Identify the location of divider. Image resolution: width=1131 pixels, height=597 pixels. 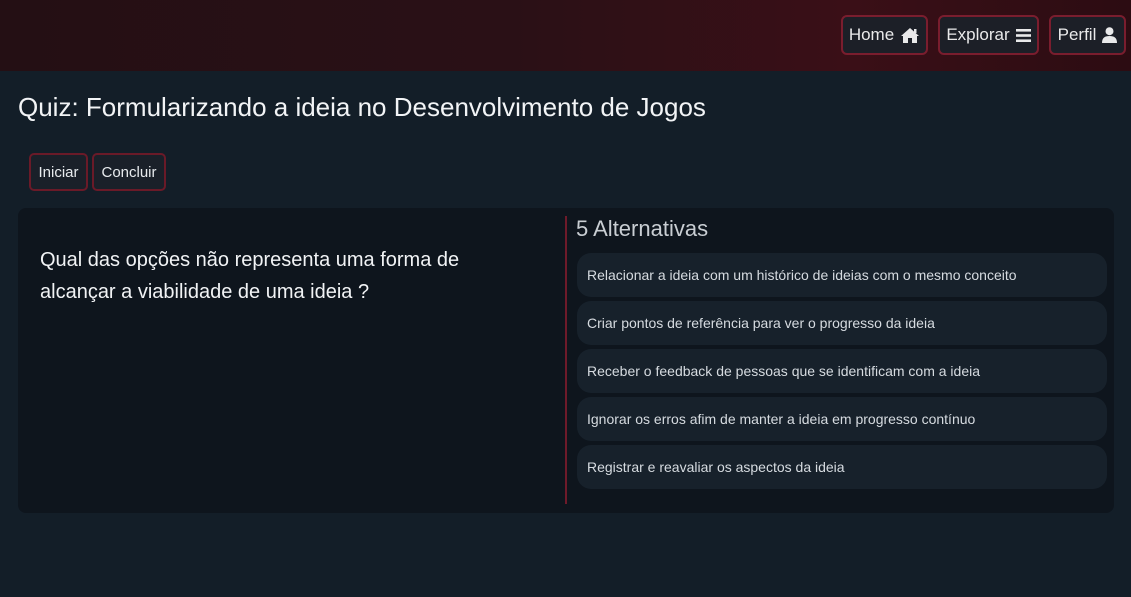
(566, 360).